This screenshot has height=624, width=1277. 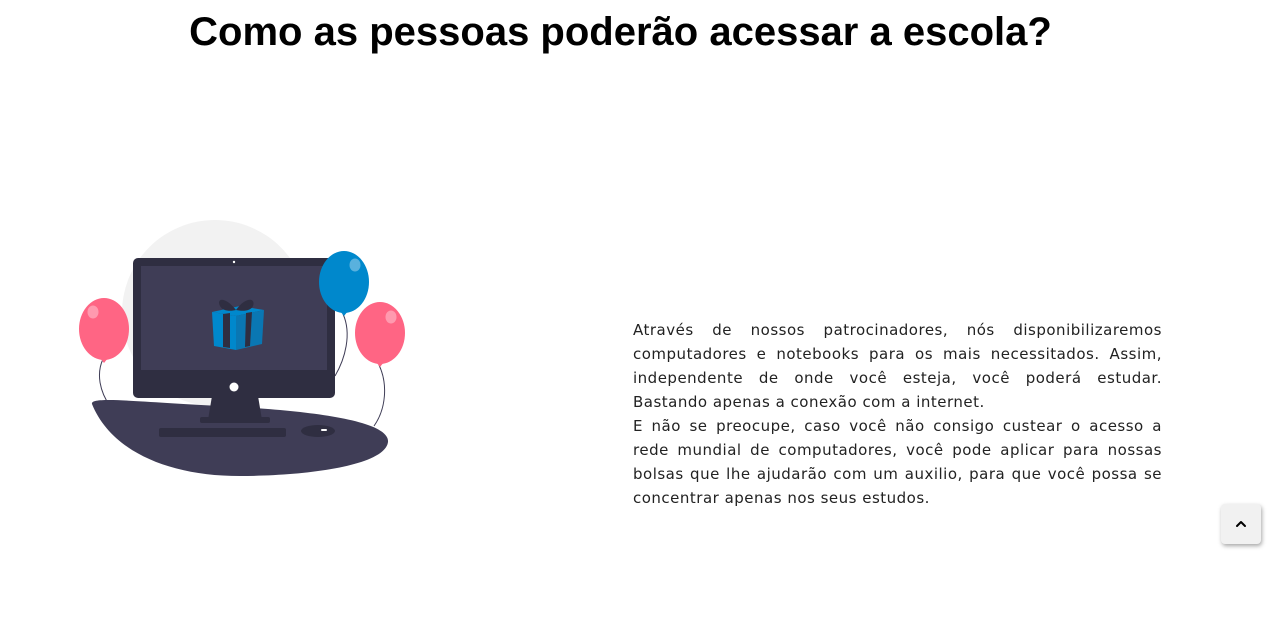 What do you see at coordinates (380, 334) in the screenshot?
I see `balloon-pink-right-icon` at bounding box center [380, 334].